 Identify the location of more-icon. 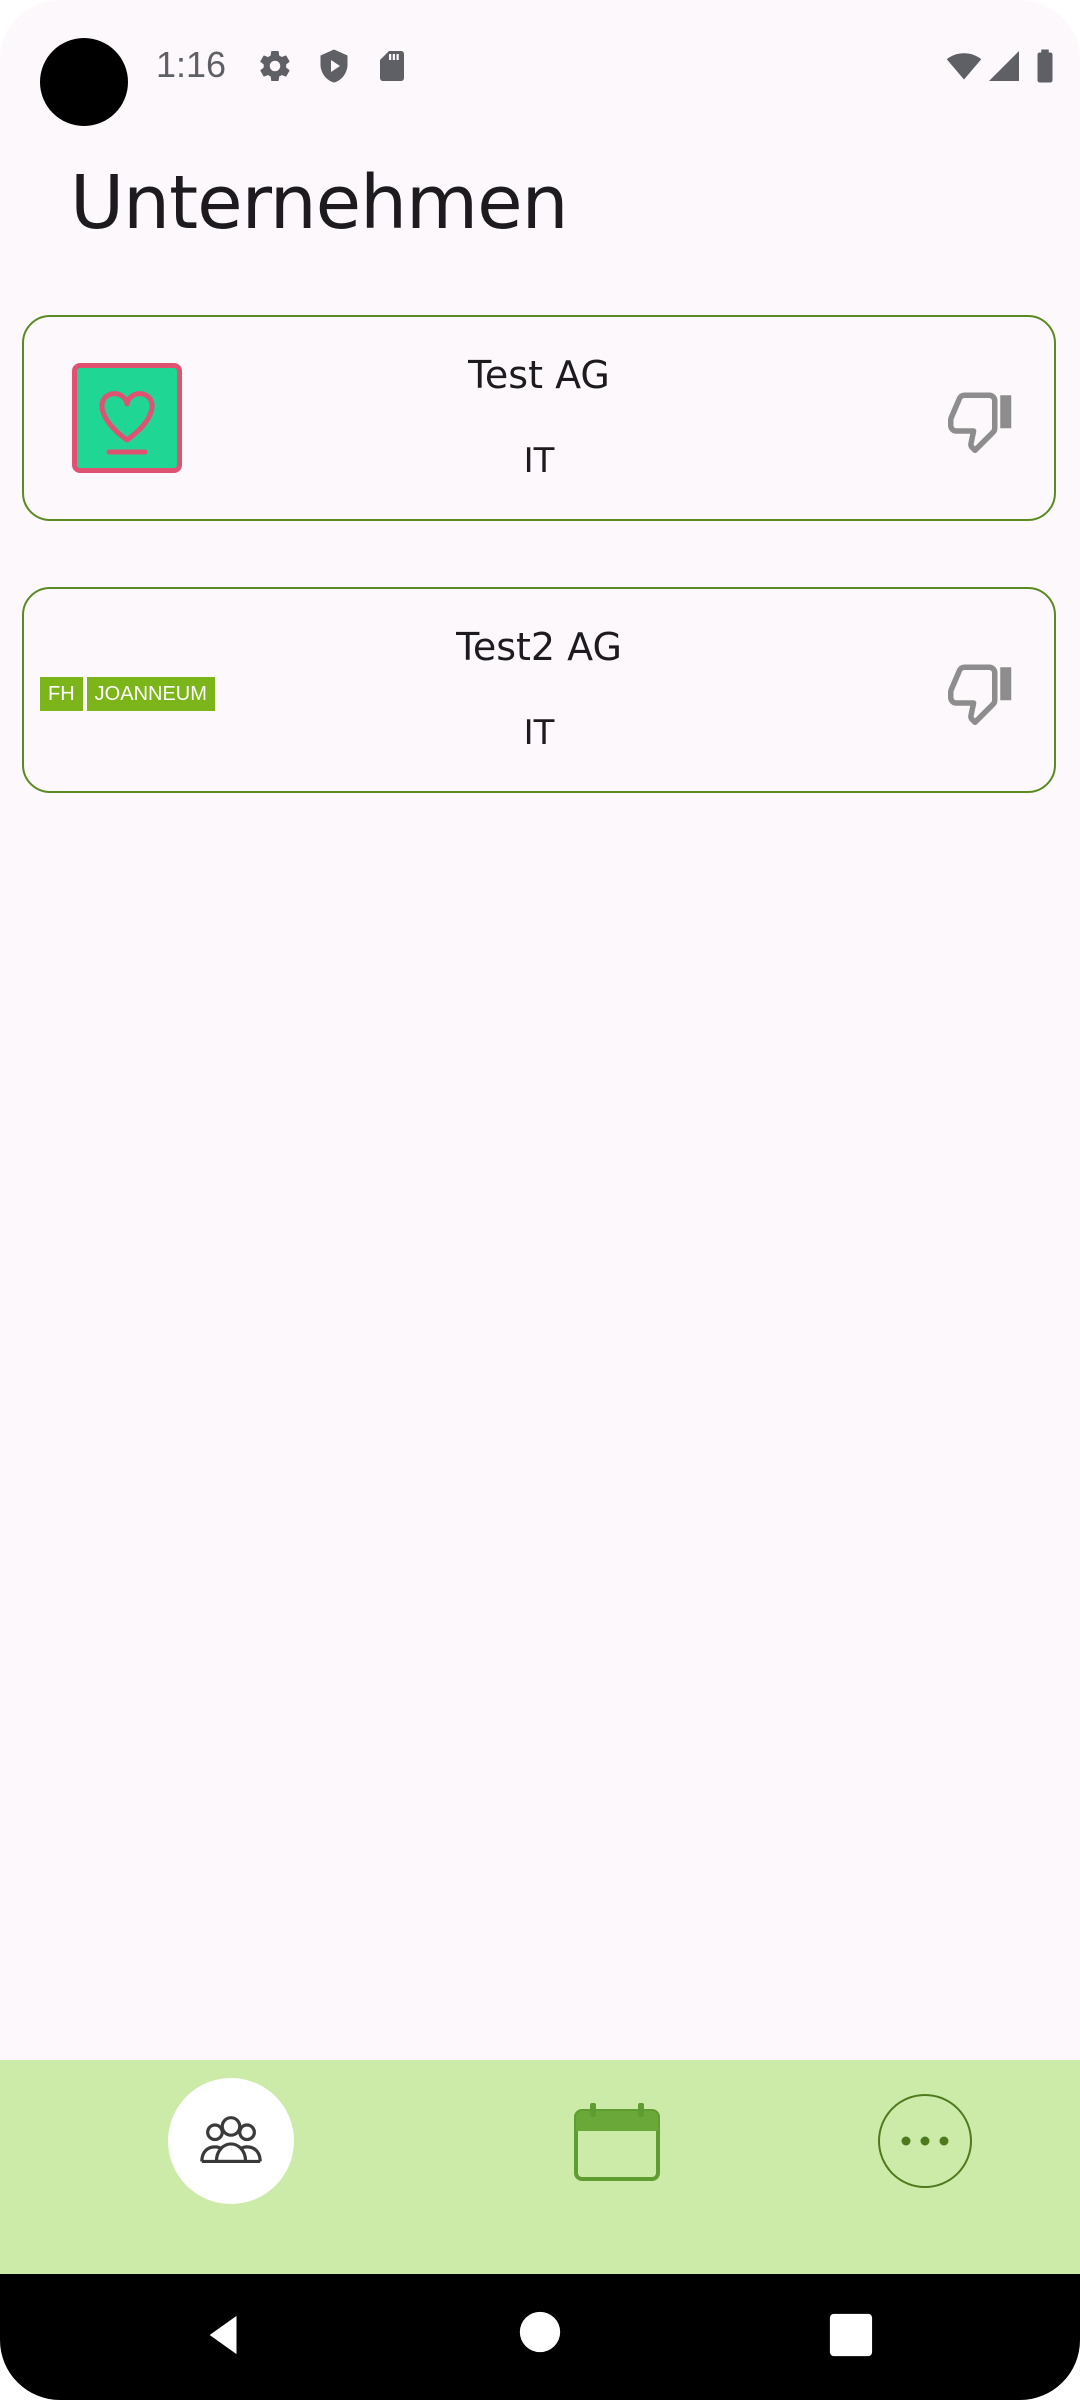
(925, 2141).